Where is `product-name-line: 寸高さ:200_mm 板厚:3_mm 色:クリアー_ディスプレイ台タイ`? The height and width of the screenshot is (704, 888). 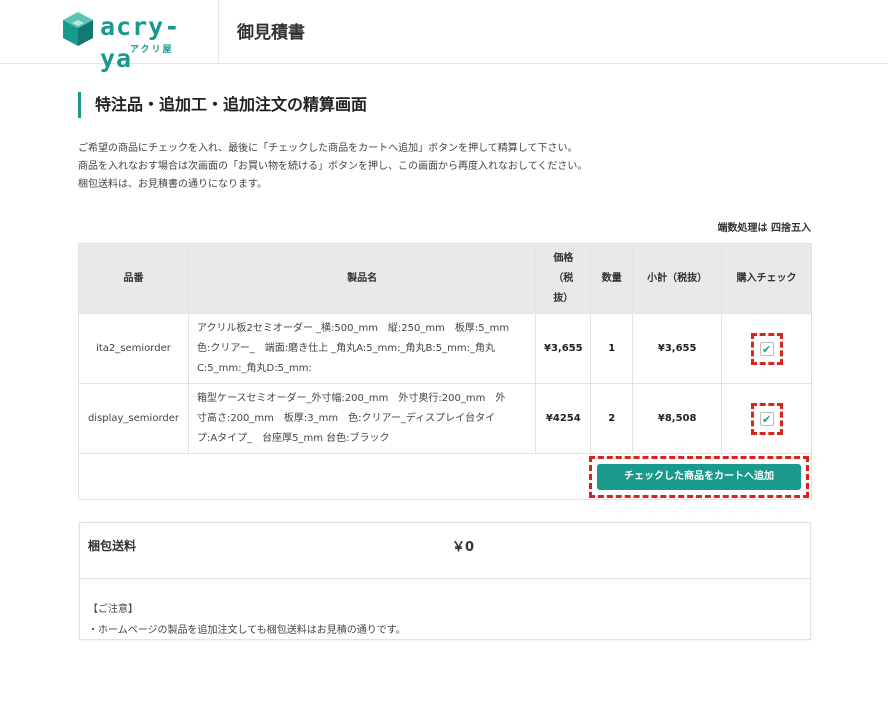 product-name-line: 寸高さ:200_mm 板厚:3_mm 色:クリアー_ディスプレイ台タイ is located at coordinates (346, 418).